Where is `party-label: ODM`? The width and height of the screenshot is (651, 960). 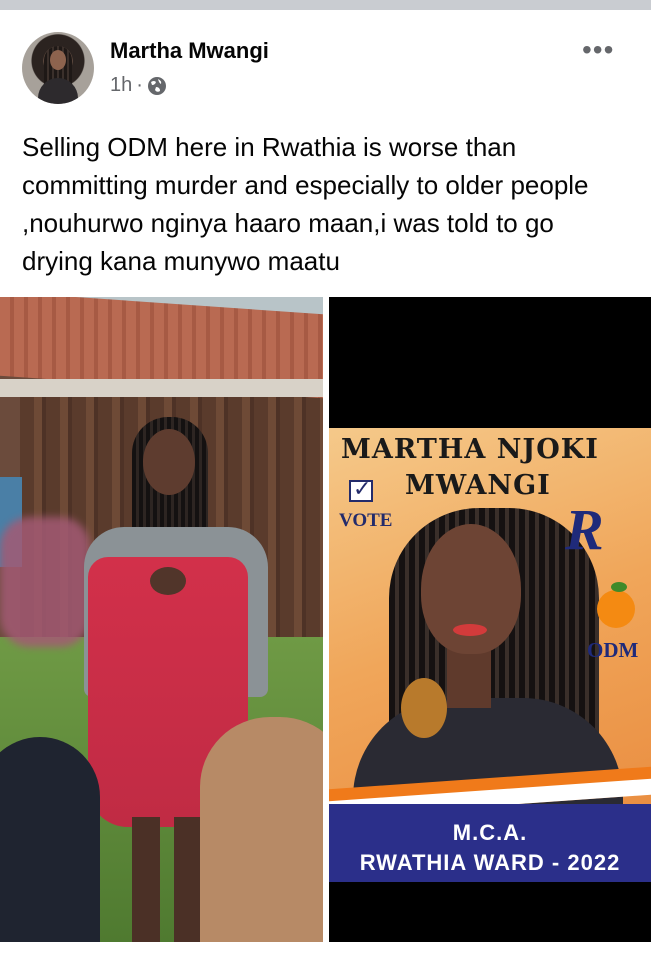
party-label: ODM is located at coordinates (613, 650).